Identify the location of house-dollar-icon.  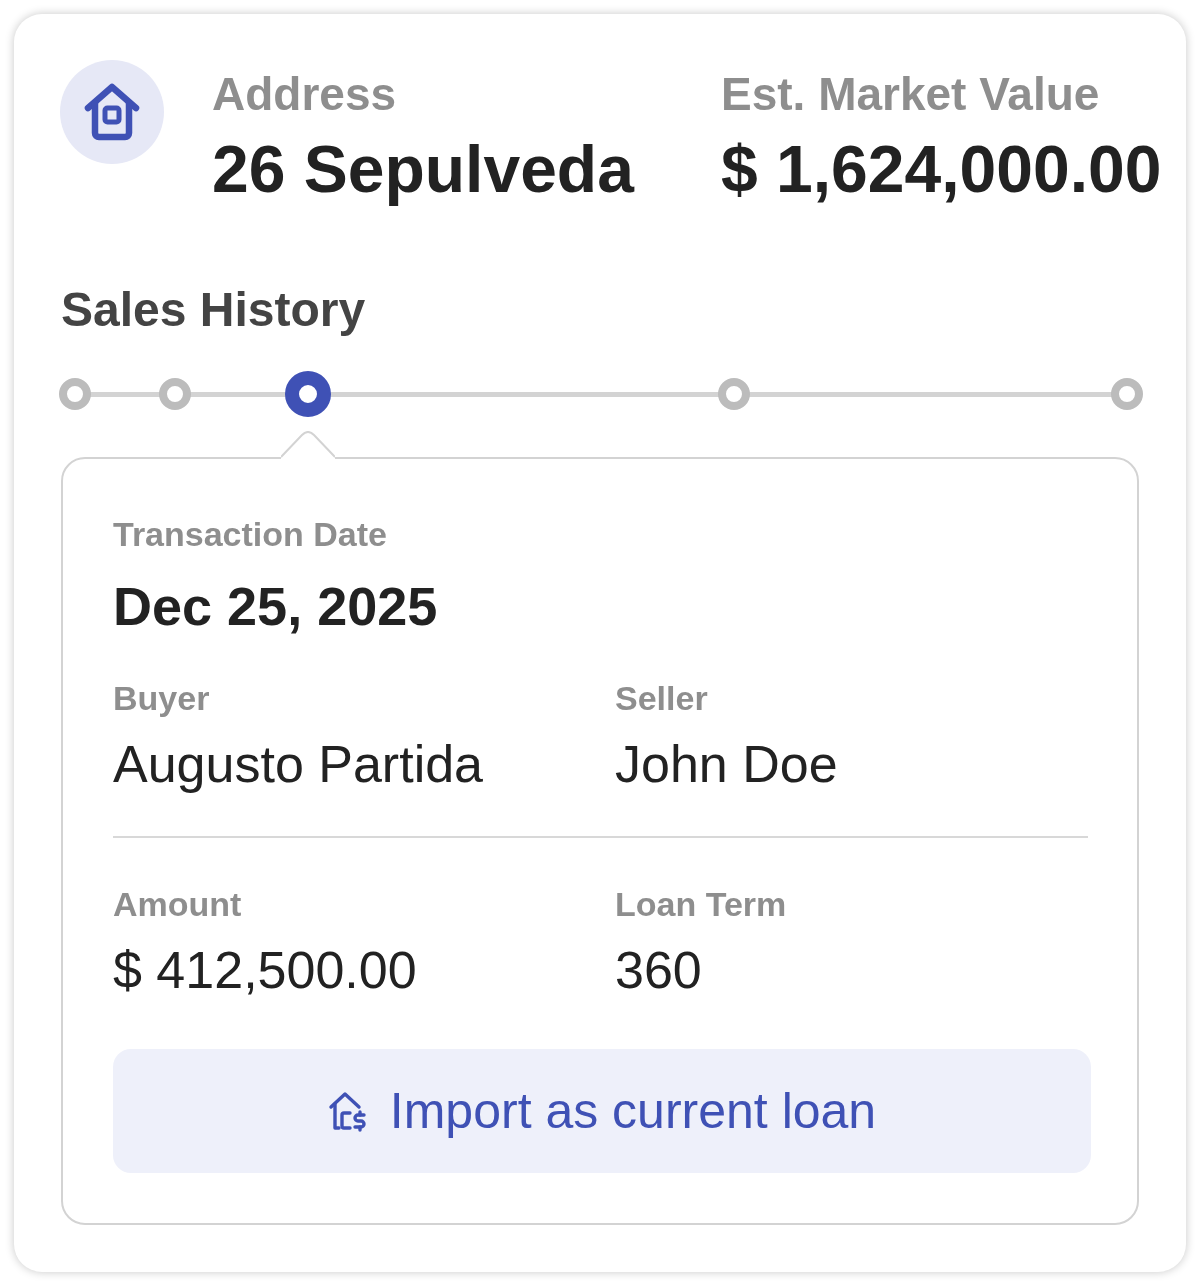
(347, 1111).